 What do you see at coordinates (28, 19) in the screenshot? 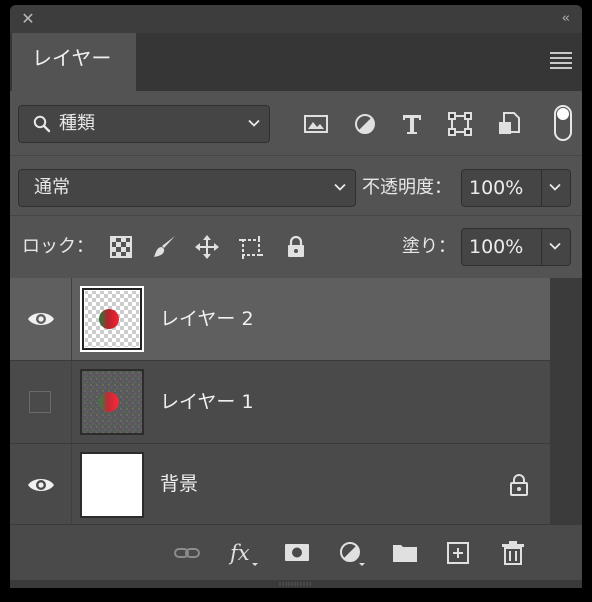
I see `close-icon: ✕` at bounding box center [28, 19].